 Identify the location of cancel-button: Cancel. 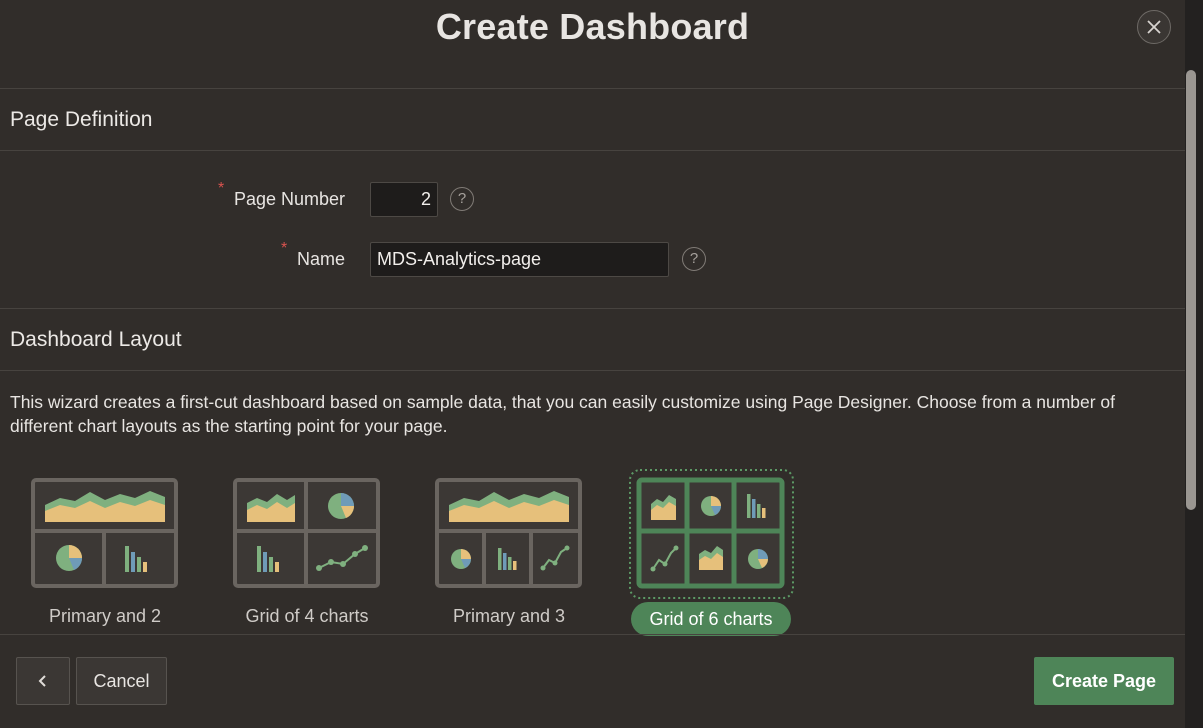
(121, 681).